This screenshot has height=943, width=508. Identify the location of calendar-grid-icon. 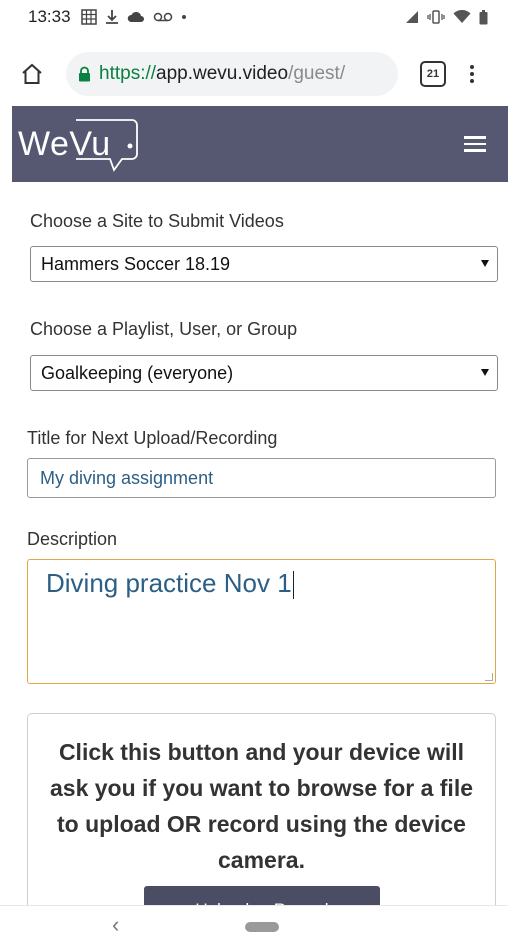
(88, 17).